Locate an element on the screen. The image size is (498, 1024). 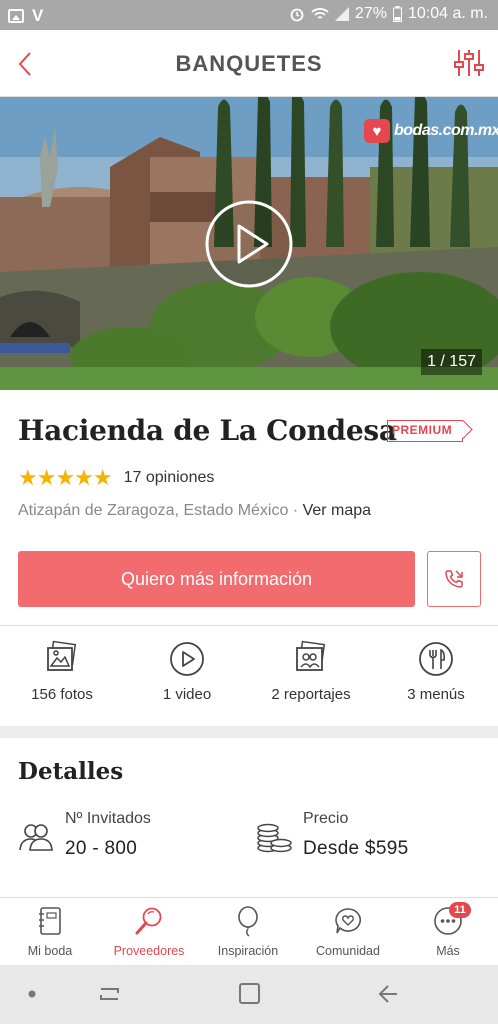
heart-icon: ♥ is located at coordinates (377, 131).